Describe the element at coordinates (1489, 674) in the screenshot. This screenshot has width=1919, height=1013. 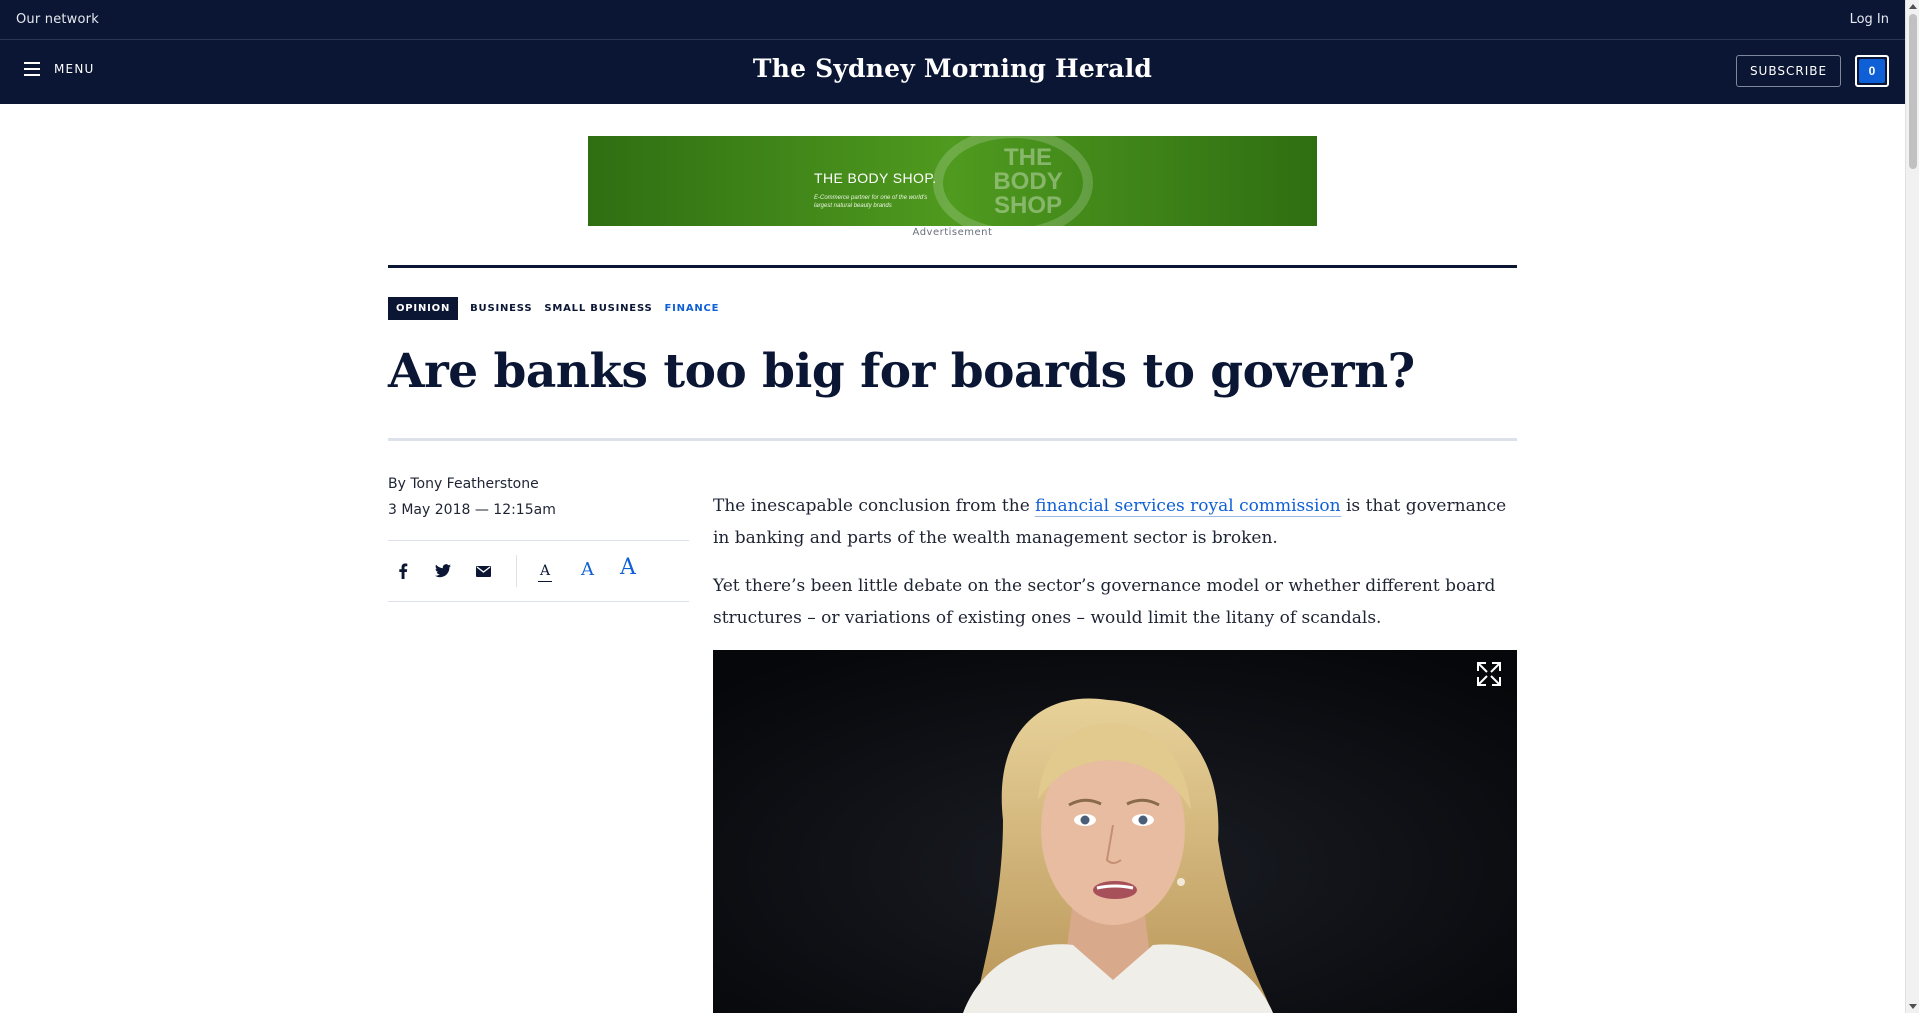
I see `expand-image-icon` at that location.